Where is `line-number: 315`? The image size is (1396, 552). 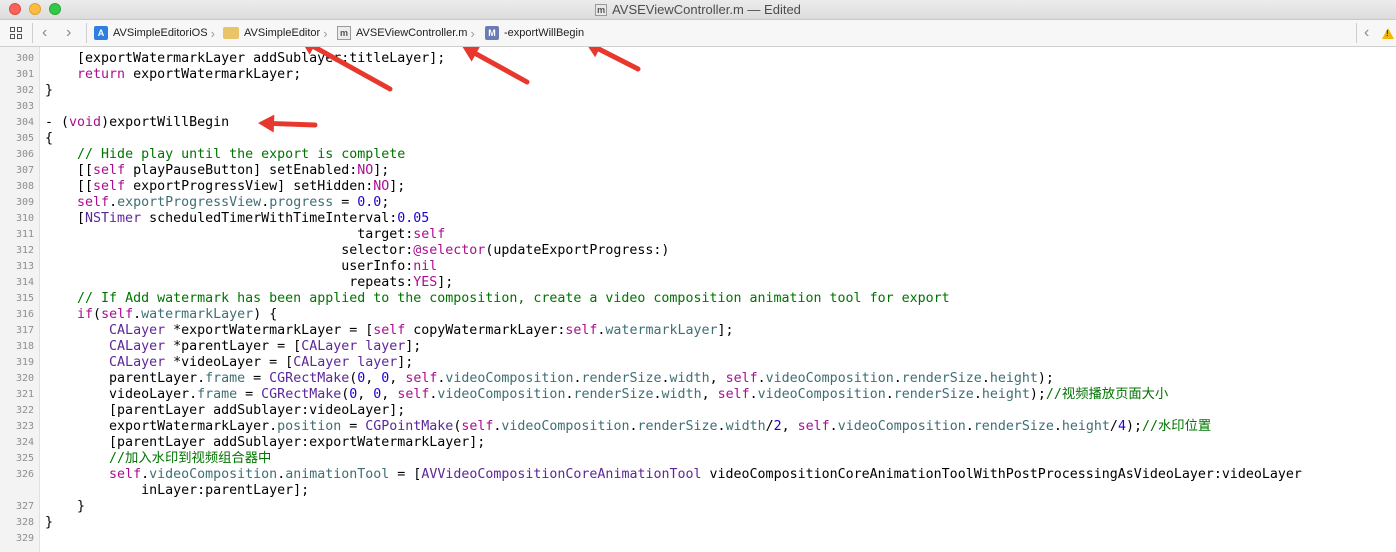 line-number: 315 is located at coordinates (24, 298).